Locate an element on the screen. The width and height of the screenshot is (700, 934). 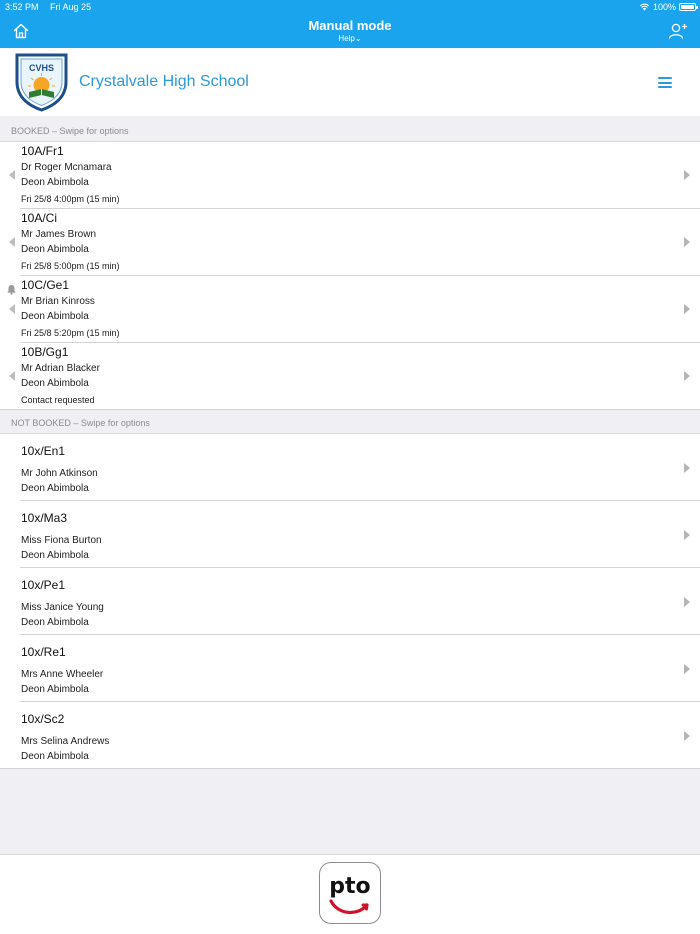
list-item: 10x/En1 Mr John Atkinson Deon Abimbola is located at coordinates (350, 467).